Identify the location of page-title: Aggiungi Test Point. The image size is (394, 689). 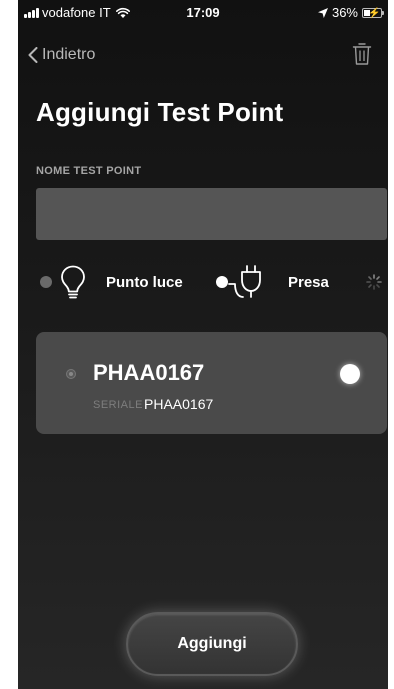
(160, 112).